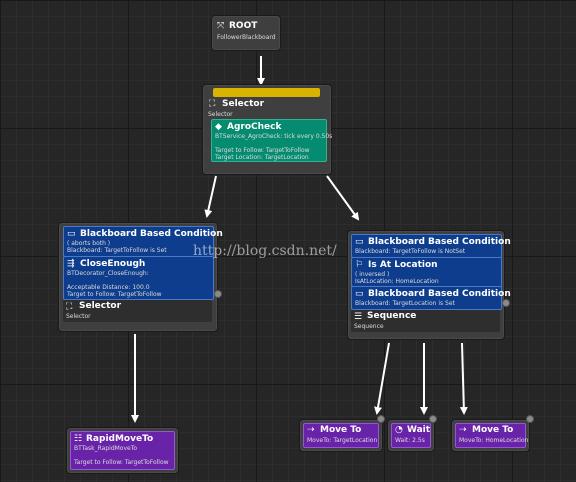  What do you see at coordinates (410, 440) in the screenshot?
I see `task-sub: Wait: 2.5s` at bounding box center [410, 440].